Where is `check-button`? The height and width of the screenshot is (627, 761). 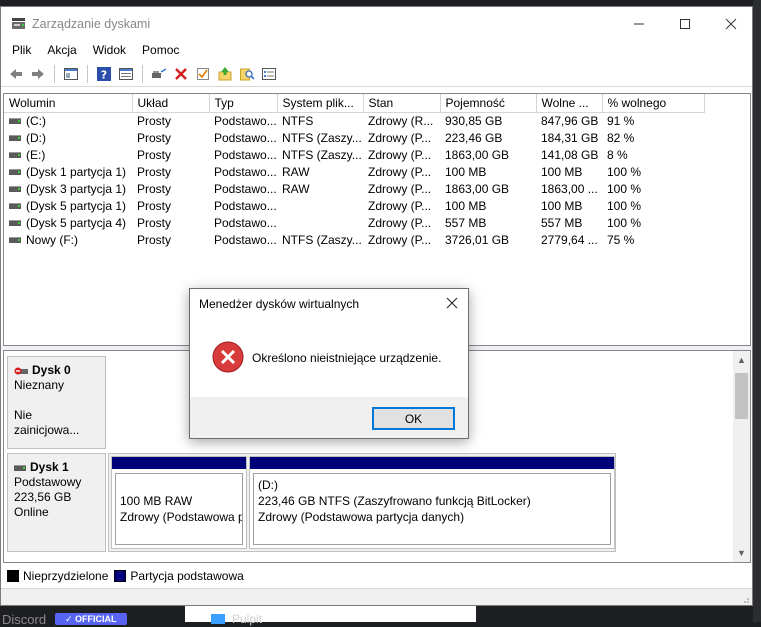
check-button is located at coordinates (203, 74).